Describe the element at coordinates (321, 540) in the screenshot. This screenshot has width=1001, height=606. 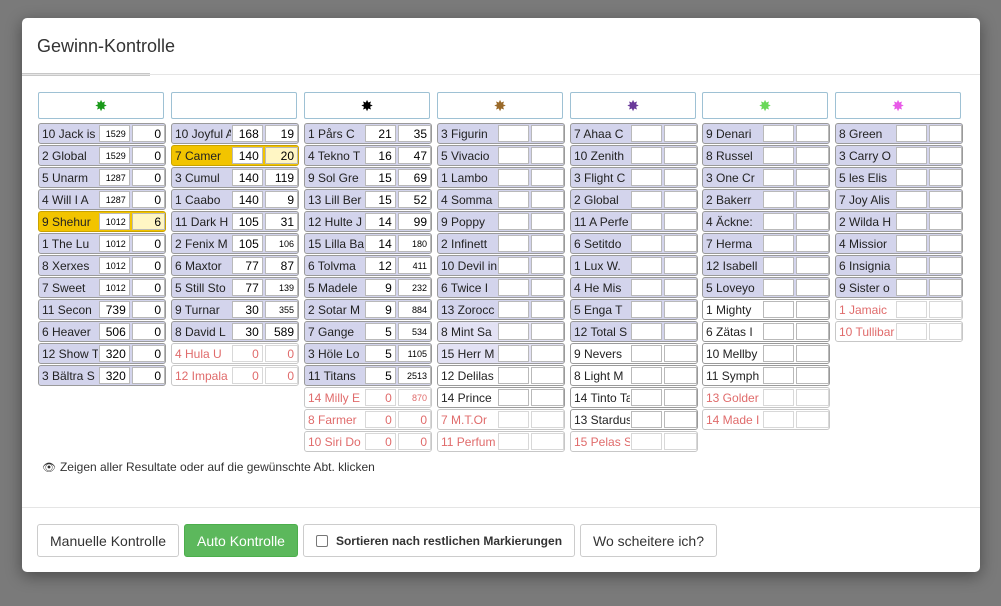
I see `sort-checkbox` at that location.